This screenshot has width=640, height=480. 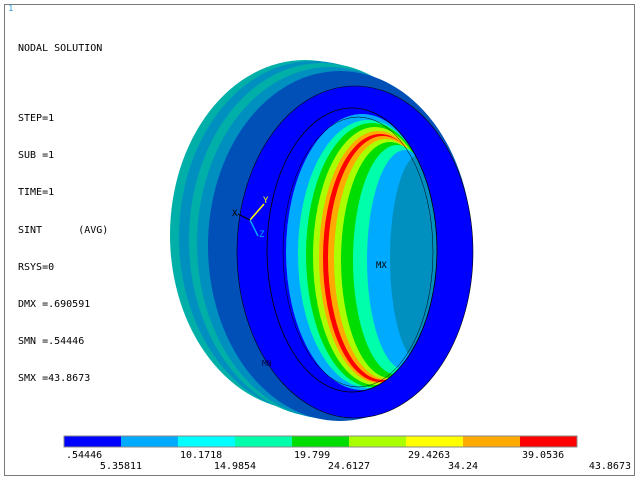 What do you see at coordinates (429, 455) in the screenshot?
I see `legend-top-label: 29.4263` at bounding box center [429, 455].